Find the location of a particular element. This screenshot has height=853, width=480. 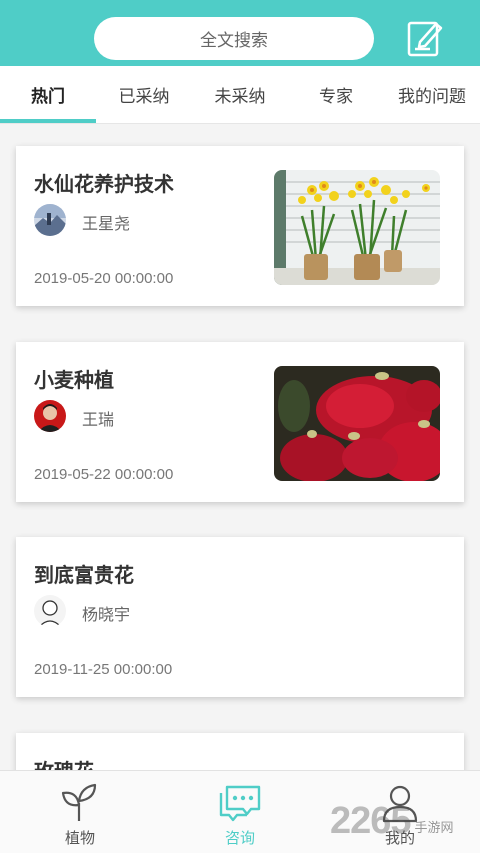

author-name: 王星尧 is located at coordinates (106, 224).